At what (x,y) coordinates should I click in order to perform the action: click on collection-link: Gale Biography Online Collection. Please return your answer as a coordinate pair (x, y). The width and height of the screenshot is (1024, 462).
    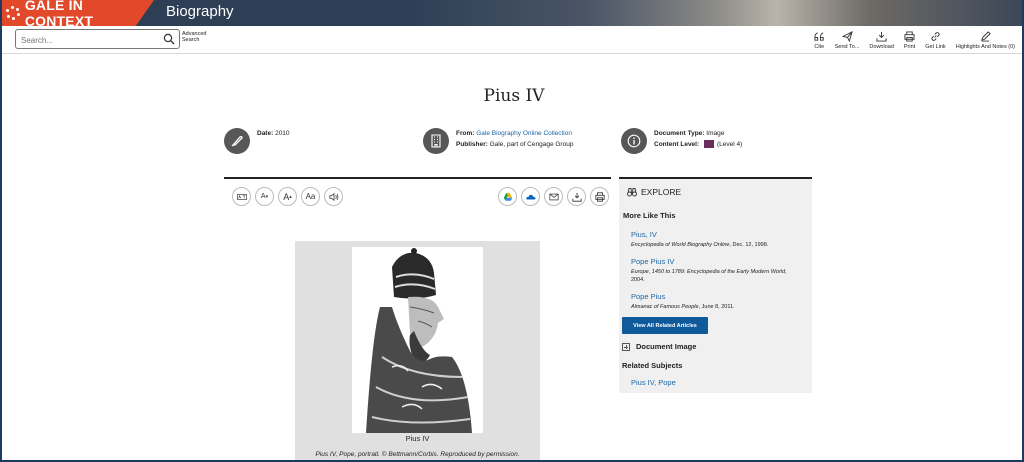
    Looking at the image, I should click on (524, 133).